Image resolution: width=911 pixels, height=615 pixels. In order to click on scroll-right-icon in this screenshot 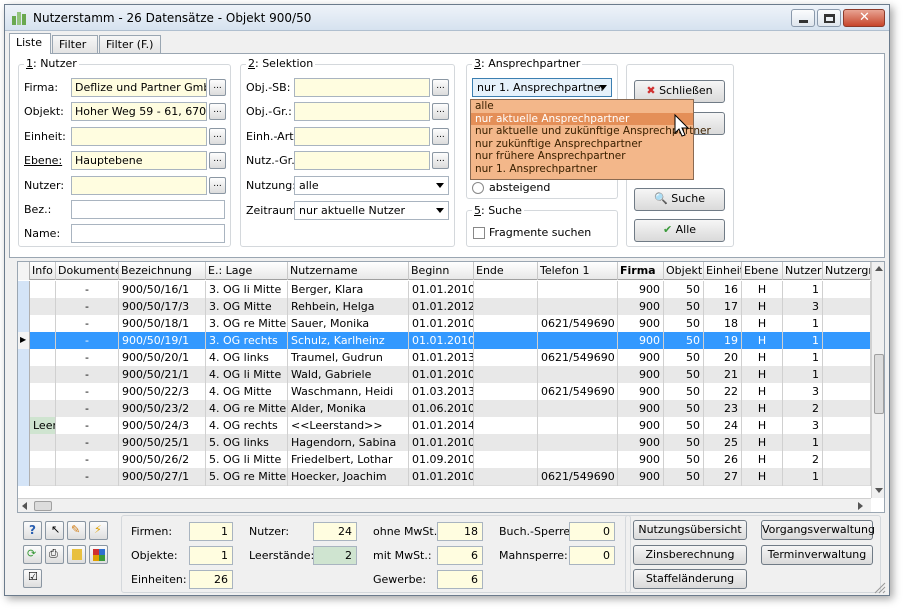, I will do `click(860, 506)`.